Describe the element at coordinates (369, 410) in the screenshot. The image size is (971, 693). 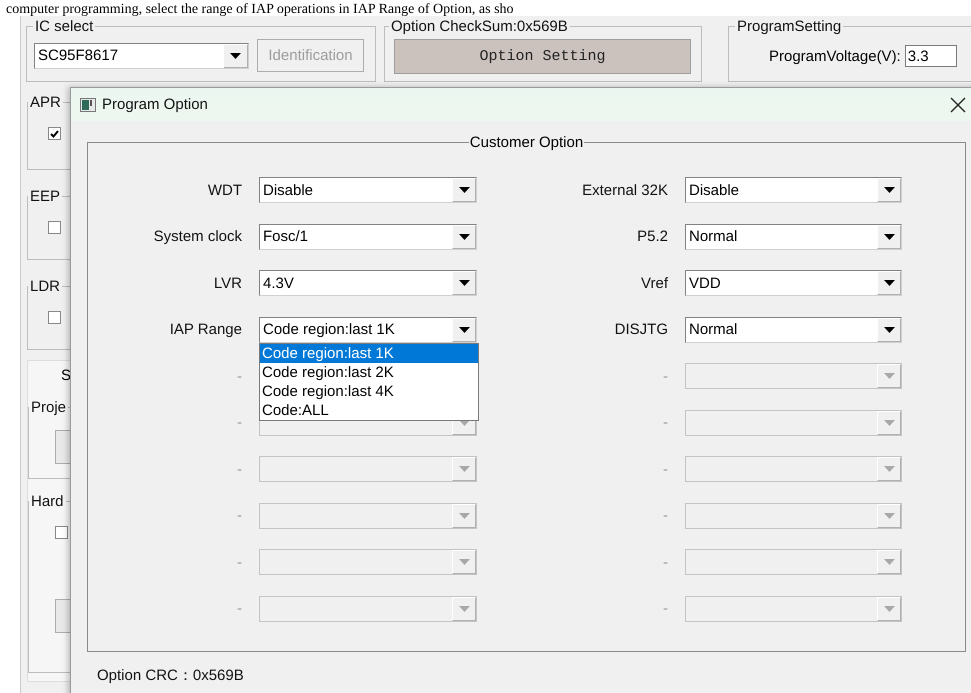
I see `dropdown-option: Code:ALL` at that location.